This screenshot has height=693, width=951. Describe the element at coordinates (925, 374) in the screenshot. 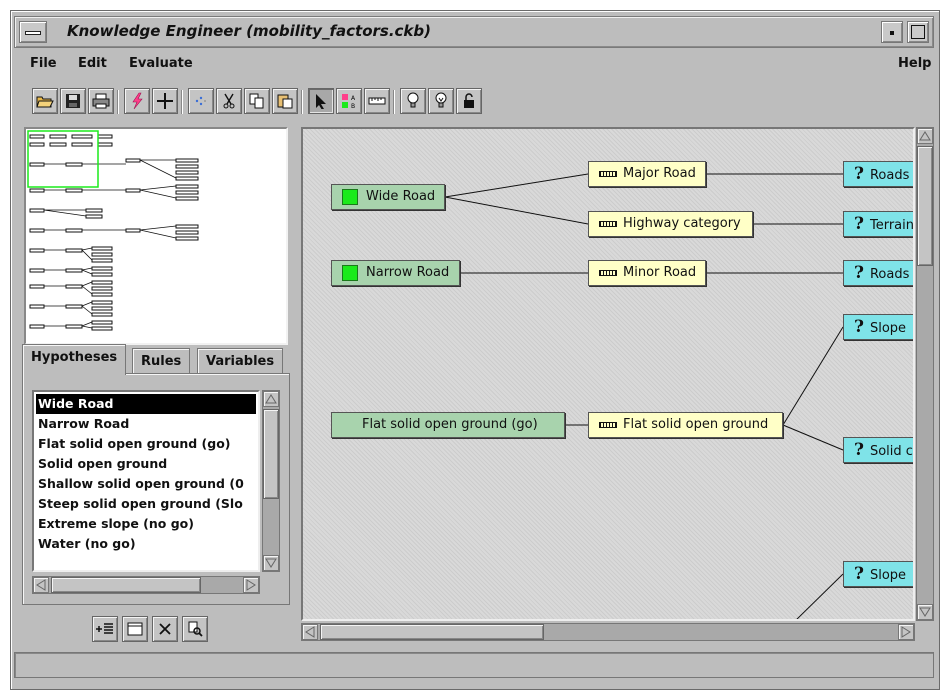

I see `canvas-vertical-scrollbar` at that location.